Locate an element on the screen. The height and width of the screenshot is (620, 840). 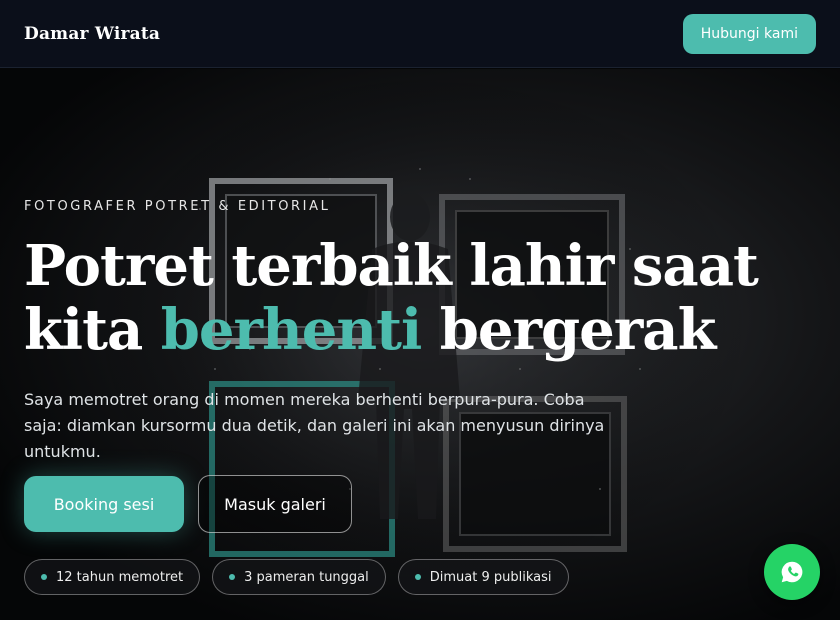
stat-label: Dimuat 9 publikasi is located at coordinates (490, 577).